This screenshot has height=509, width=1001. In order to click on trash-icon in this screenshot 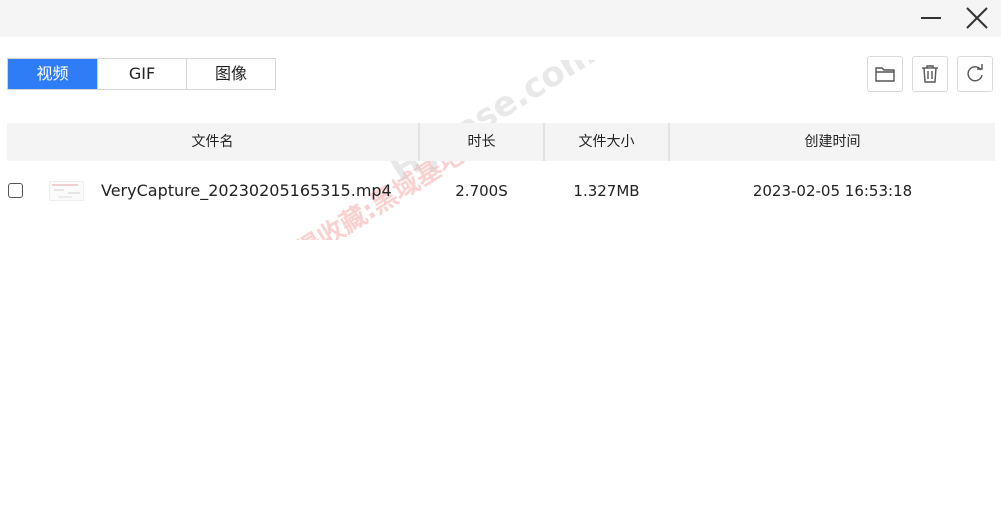, I will do `click(930, 74)`.